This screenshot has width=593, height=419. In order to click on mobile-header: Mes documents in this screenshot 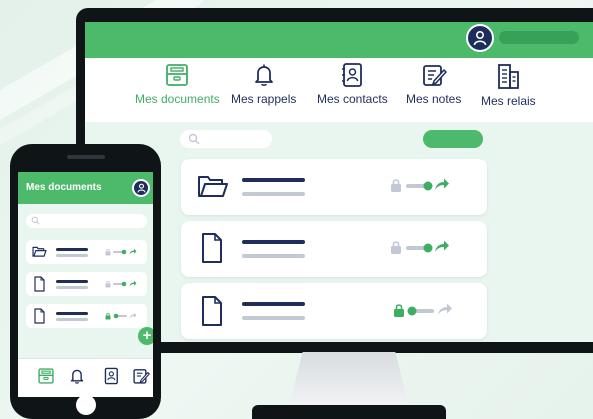, I will do `click(85, 188)`.